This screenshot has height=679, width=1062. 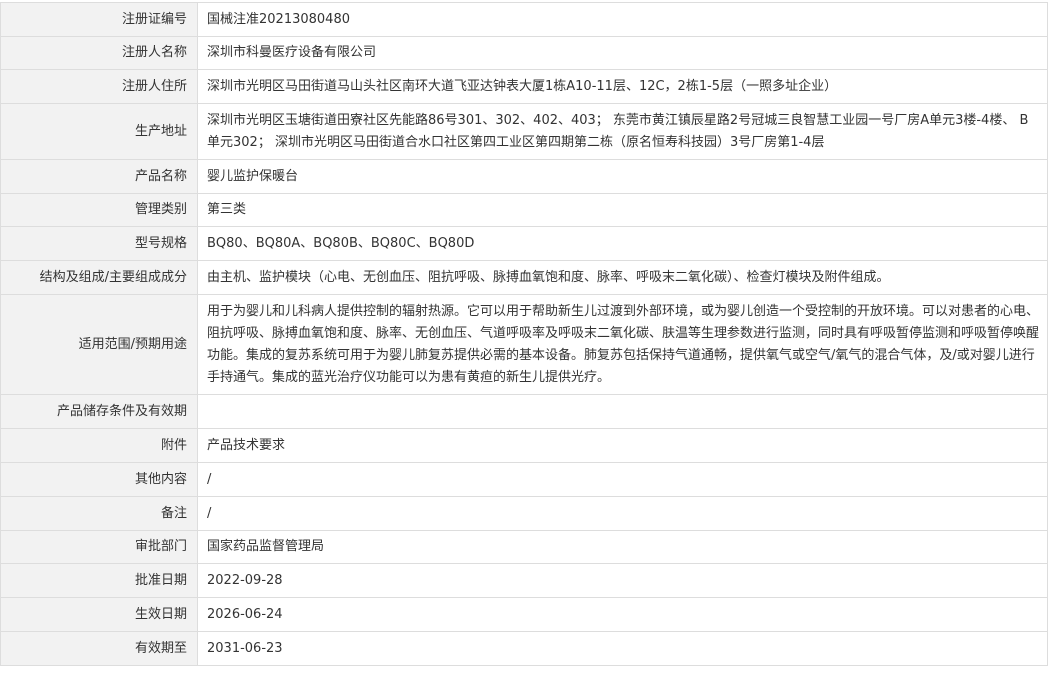 I want to click on field-label: 备注, so click(x=99, y=513).